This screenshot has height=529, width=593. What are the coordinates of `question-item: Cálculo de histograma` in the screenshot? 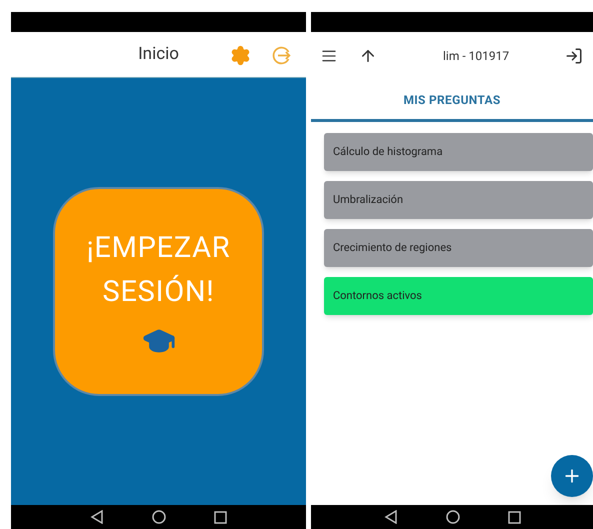 It's located at (458, 152).